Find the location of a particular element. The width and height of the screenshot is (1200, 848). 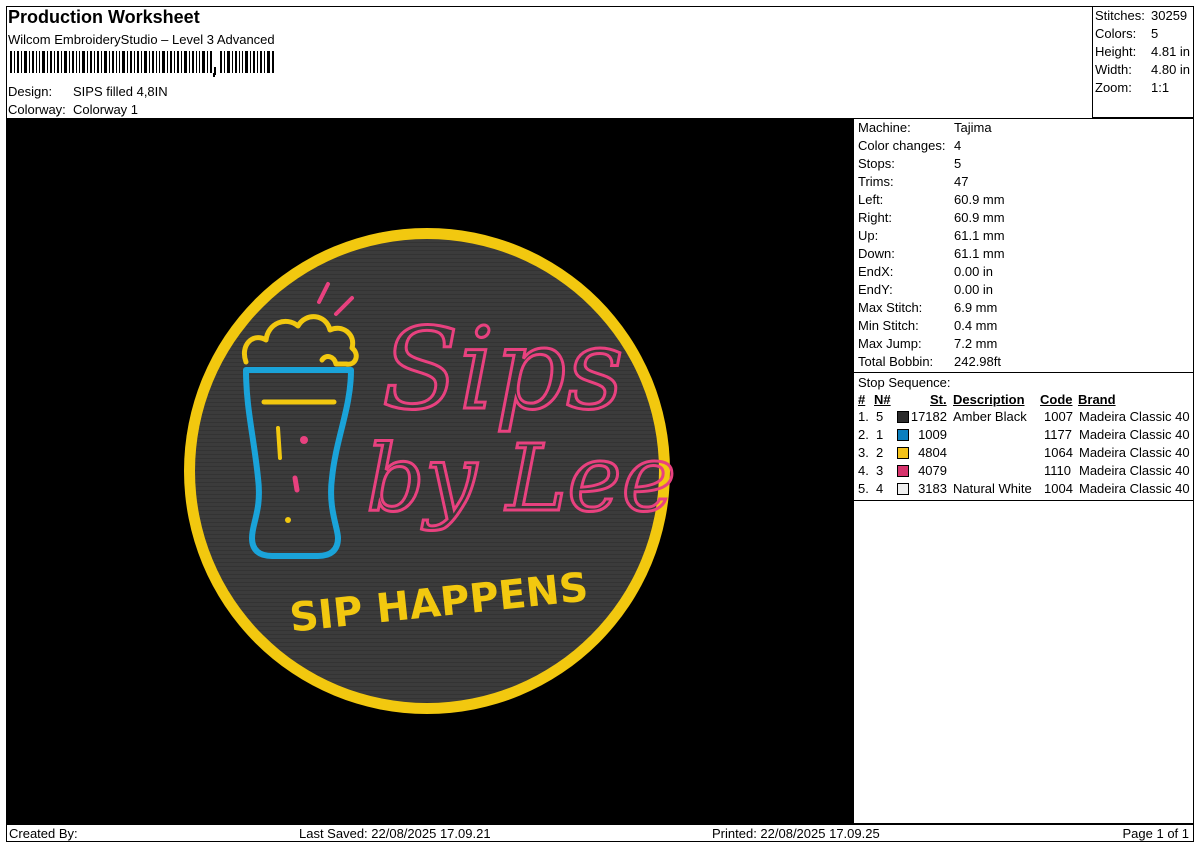

info-label: Right: is located at coordinates (875, 217).